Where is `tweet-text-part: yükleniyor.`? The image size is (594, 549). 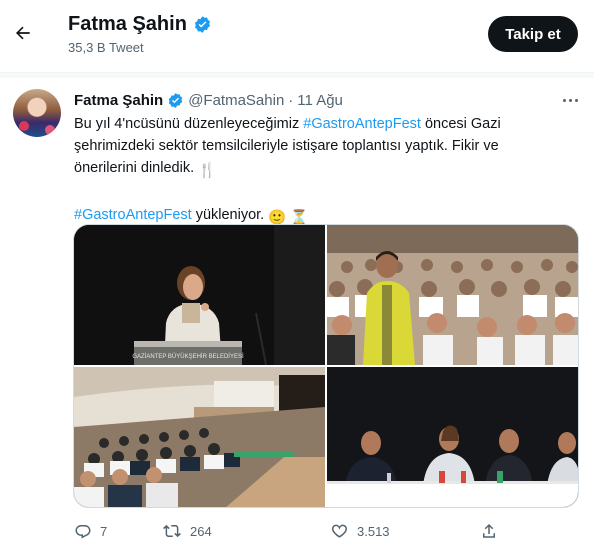
tweet-text-part: yükleniyor. is located at coordinates (230, 215).